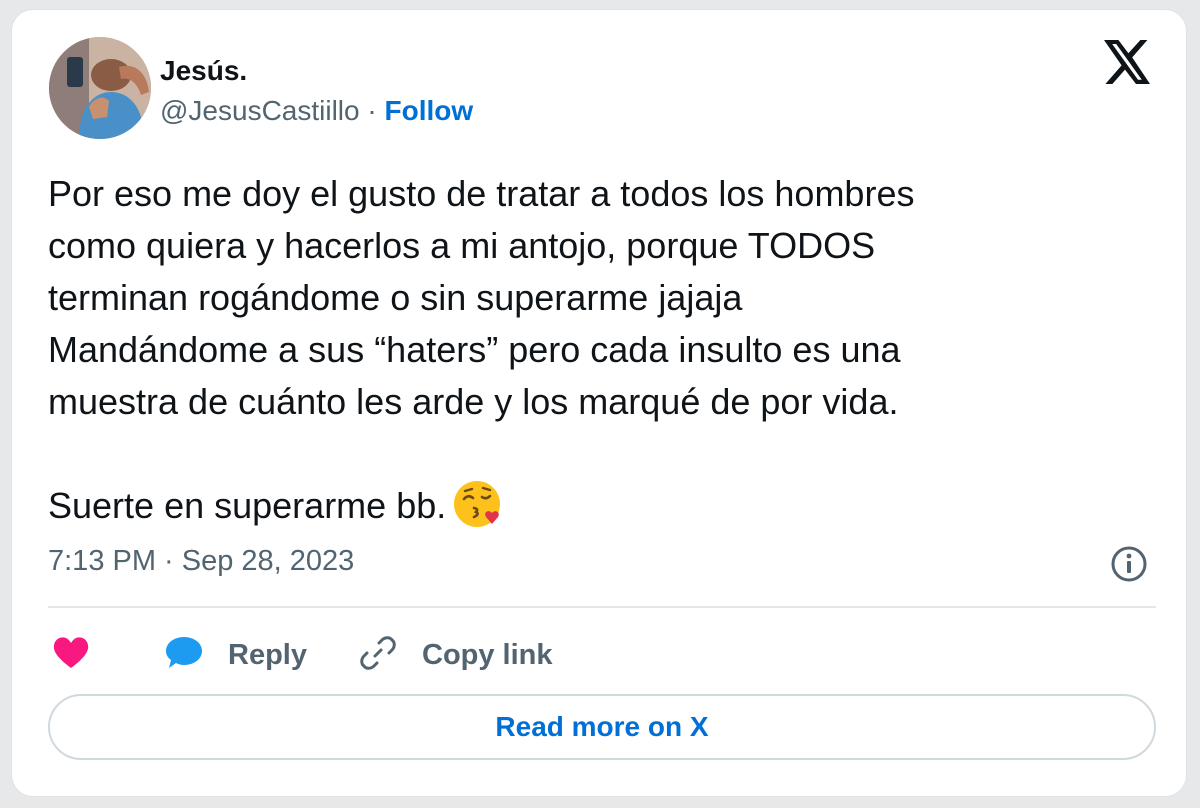  What do you see at coordinates (201, 561) in the screenshot?
I see `tweet-timestamp: 7:13 PM · Sep 28, 2023` at bounding box center [201, 561].